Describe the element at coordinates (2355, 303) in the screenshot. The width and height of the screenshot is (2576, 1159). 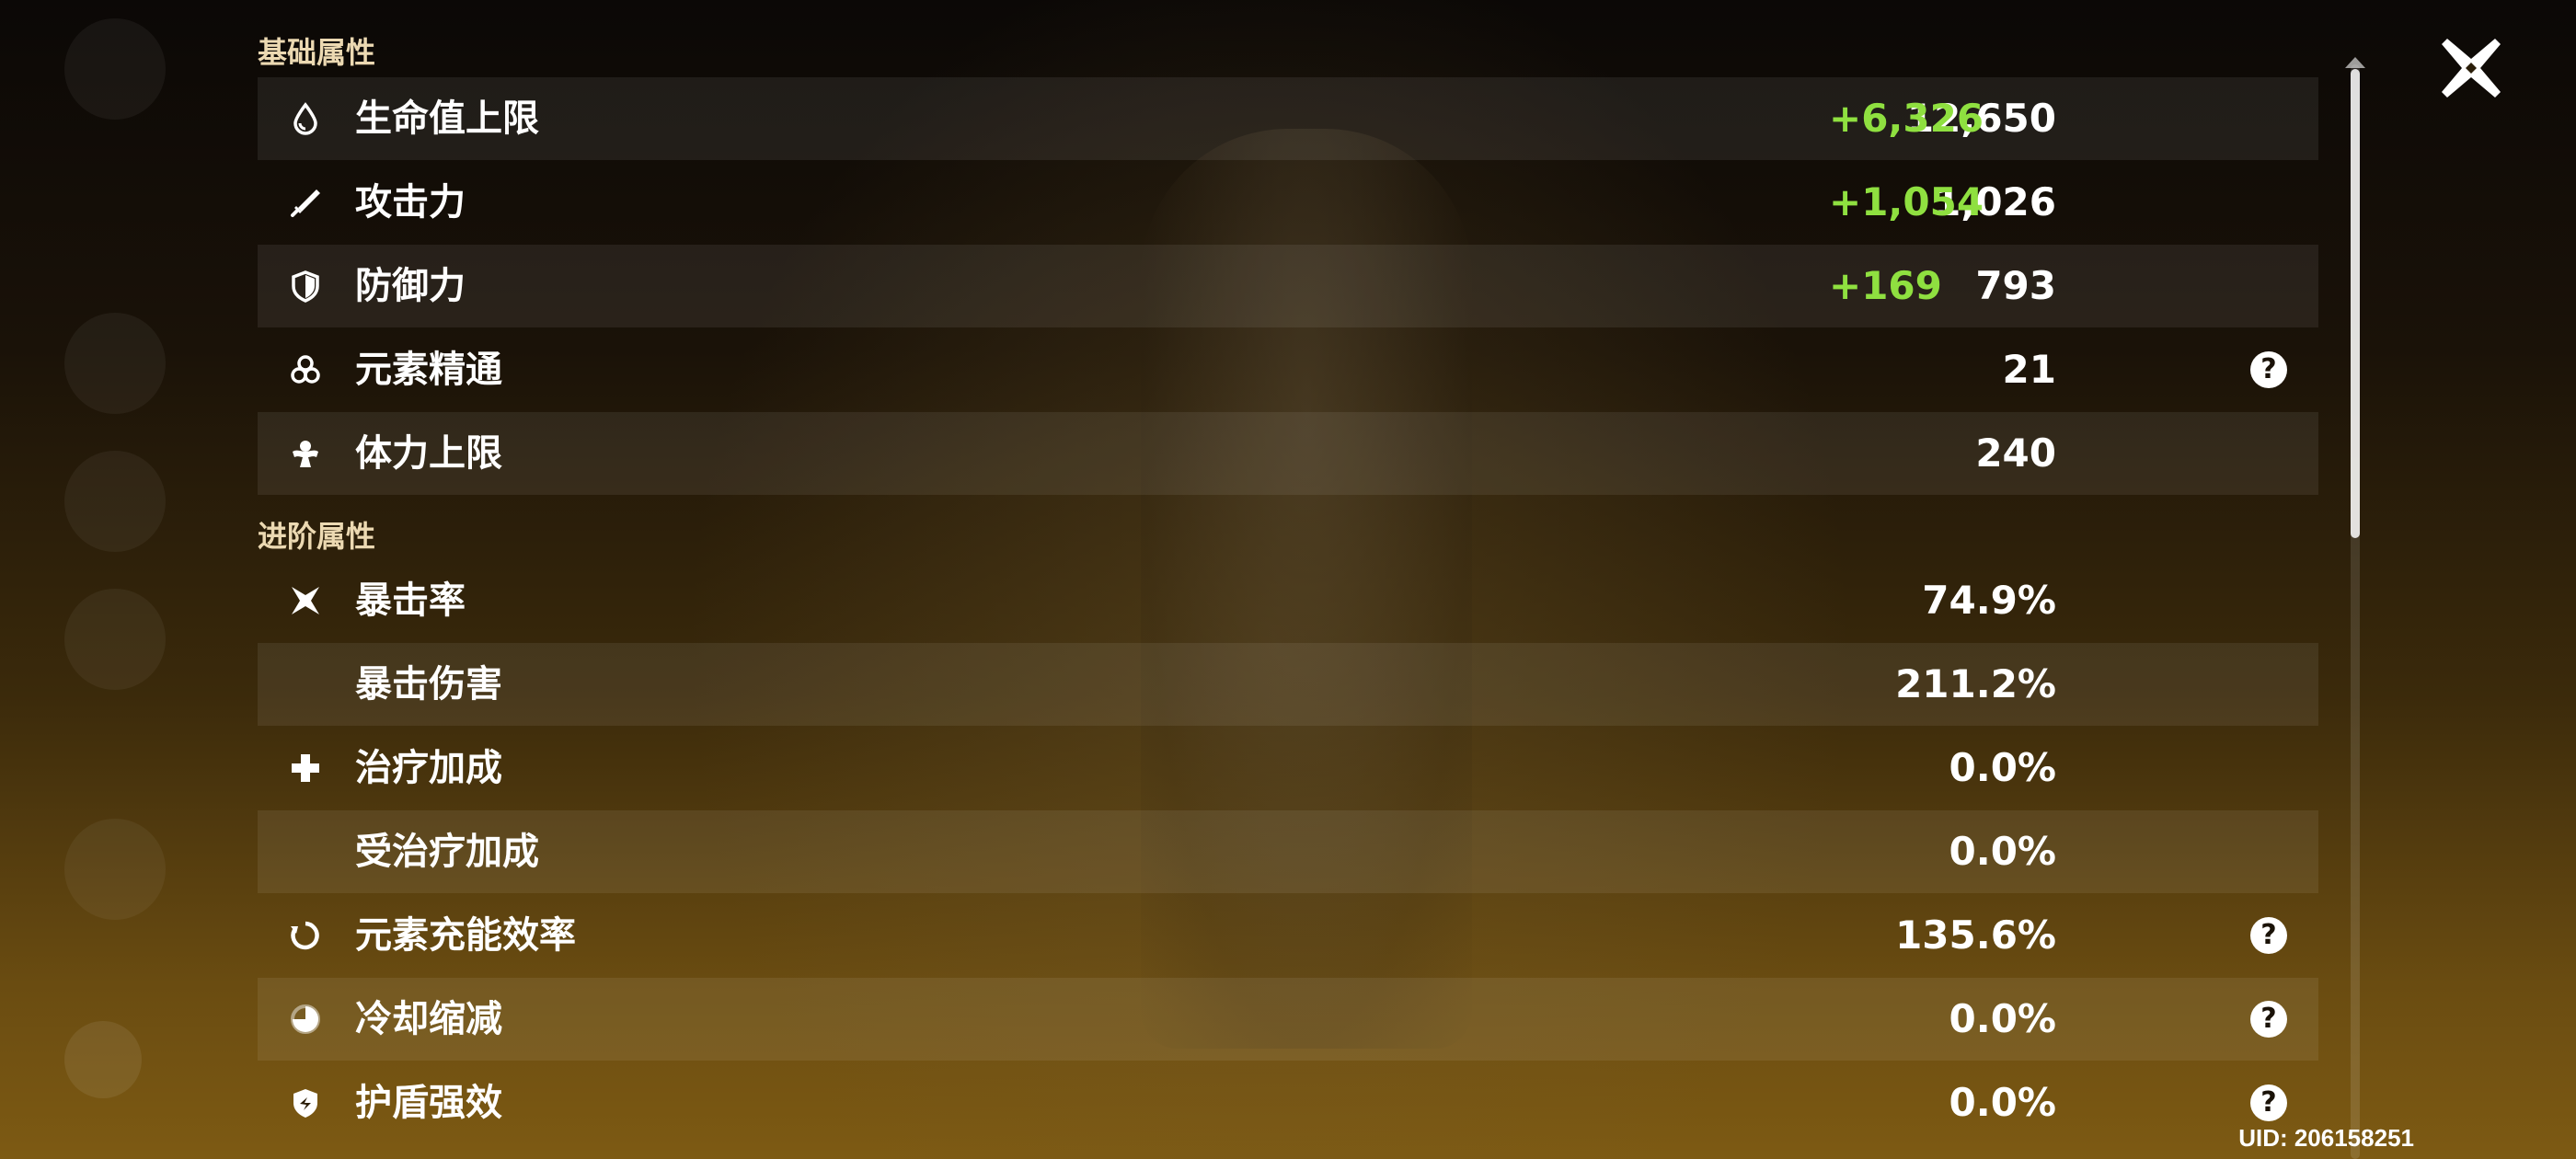
I see `scrollbar-thumb` at that location.